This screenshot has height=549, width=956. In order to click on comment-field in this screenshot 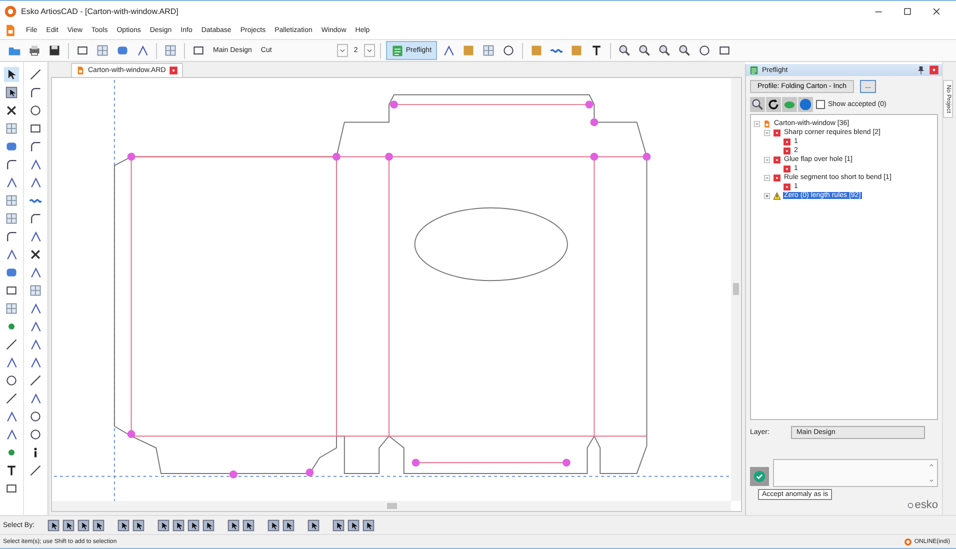, I will do `click(855, 473)`.